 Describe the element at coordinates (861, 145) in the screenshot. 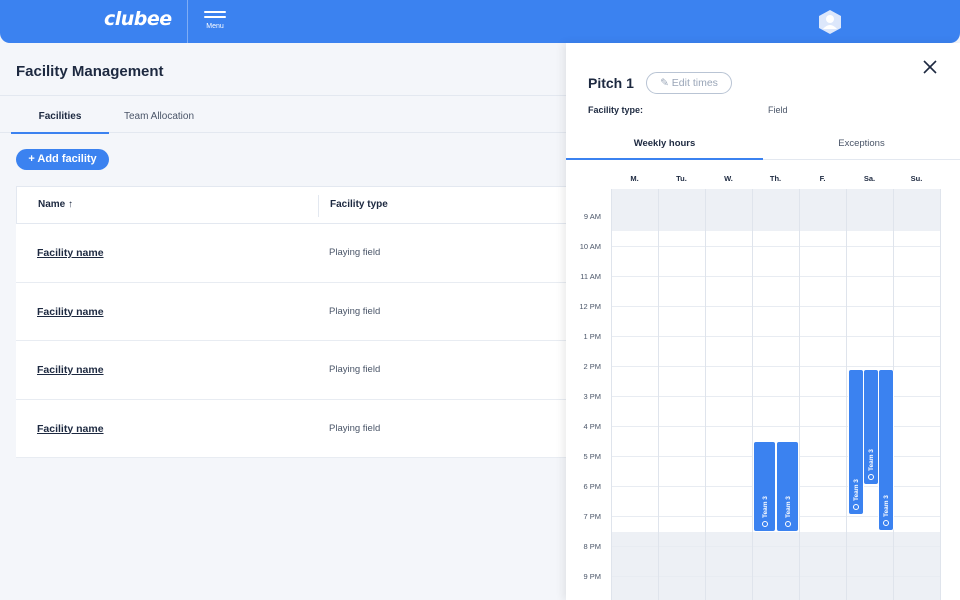

I see `tab-exceptions: Exceptions` at that location.